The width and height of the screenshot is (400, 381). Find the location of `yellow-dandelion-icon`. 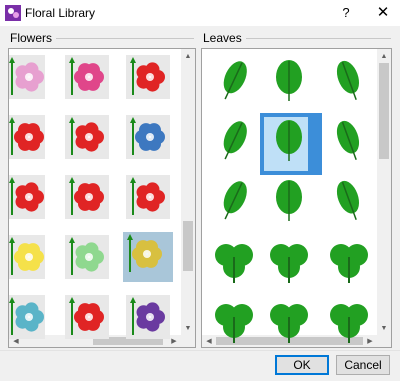

yellow-dandelion-icon is located at coordinates (26, 256).